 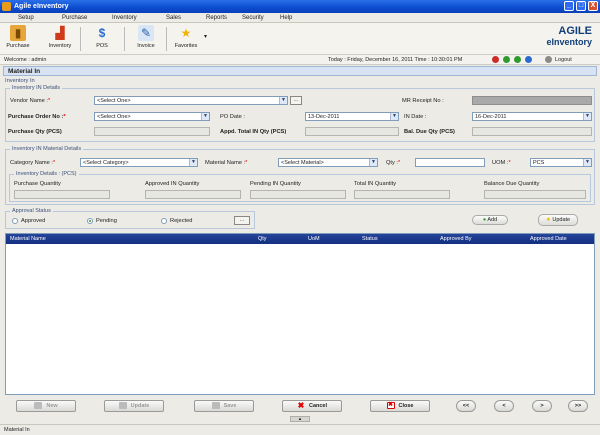 What do you see at coordinates (186, 33) in the screenshot?
I see `star-icon: ★` at bounding box center [186, 33].